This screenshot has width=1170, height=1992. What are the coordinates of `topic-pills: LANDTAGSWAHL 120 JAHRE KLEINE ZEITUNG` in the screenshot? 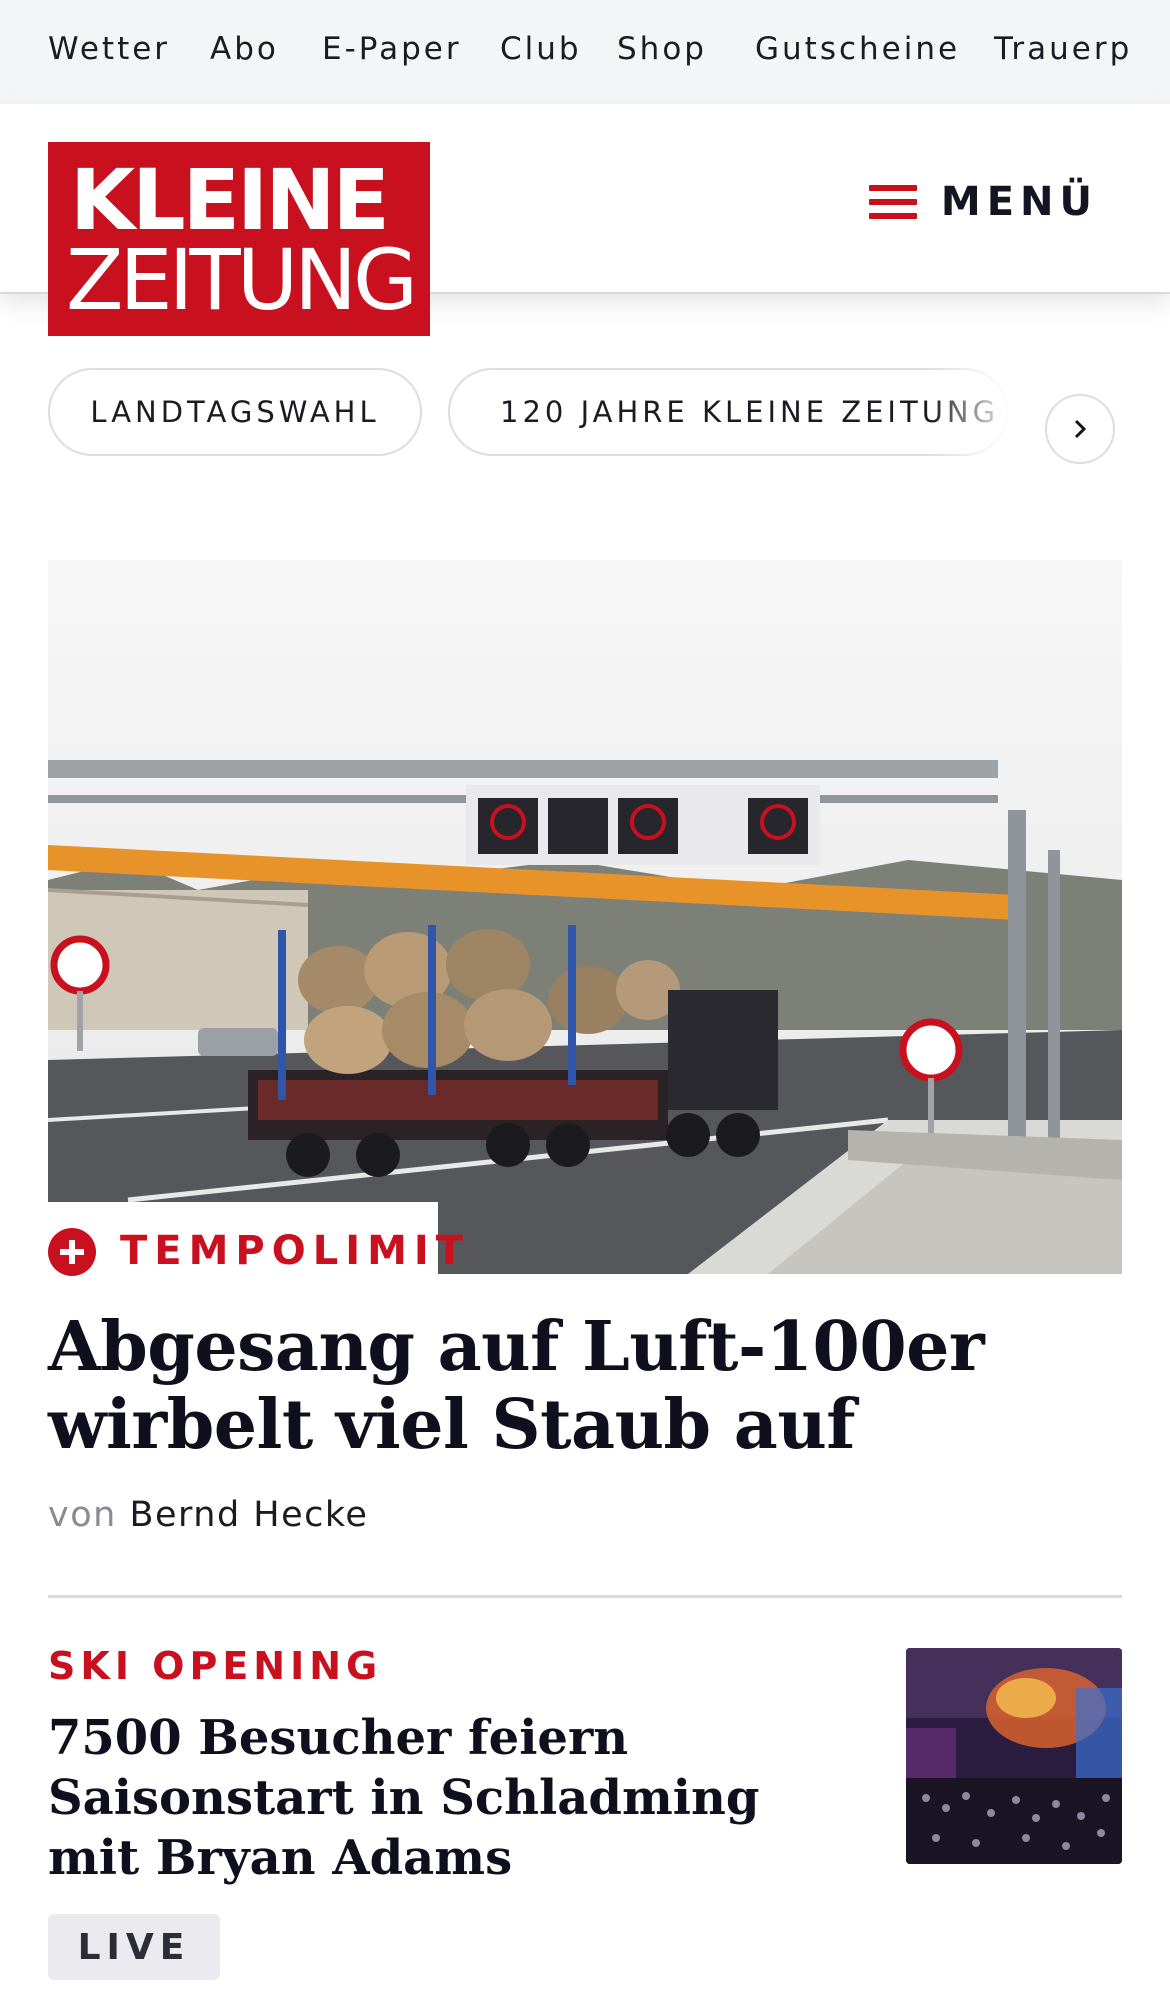 It's located at (585, 414).